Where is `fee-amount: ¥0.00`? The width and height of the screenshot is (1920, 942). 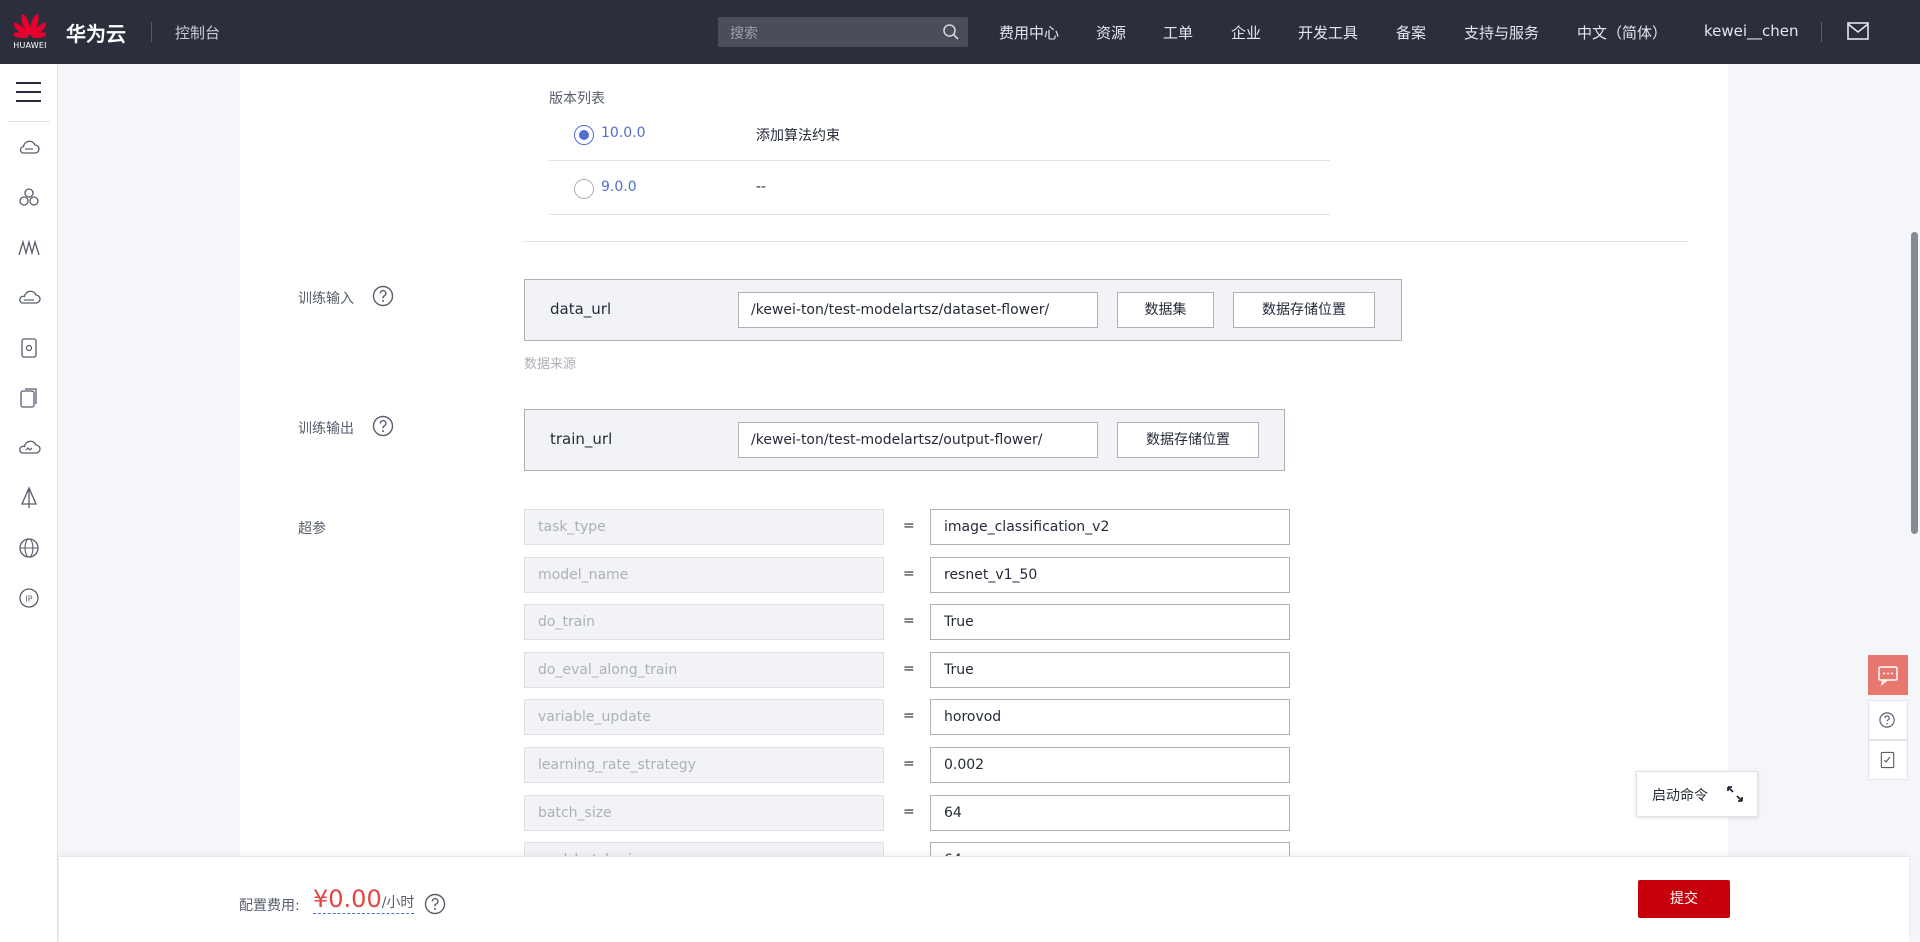 fee-amount: ¥0.00 is located at coordinates (347, 899).